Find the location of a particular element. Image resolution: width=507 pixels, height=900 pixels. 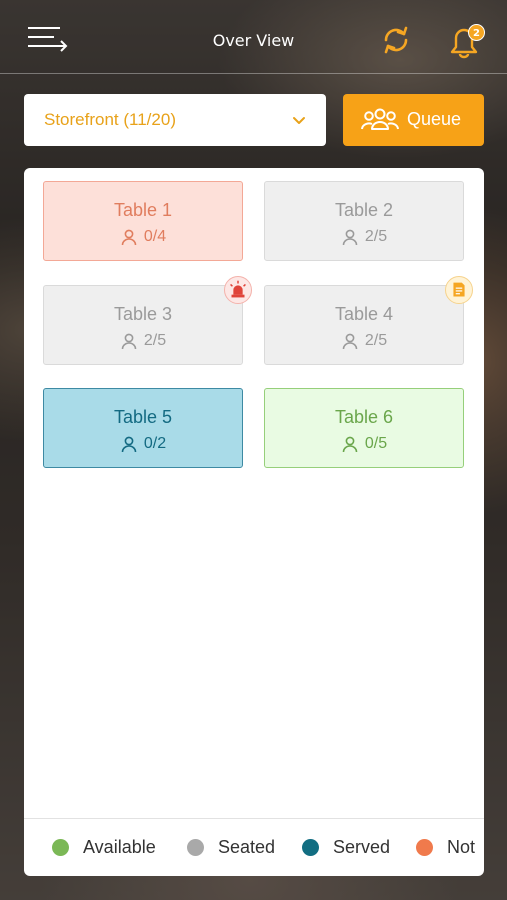

legend-item-seated: Seated is located at coordinates (231, 847).